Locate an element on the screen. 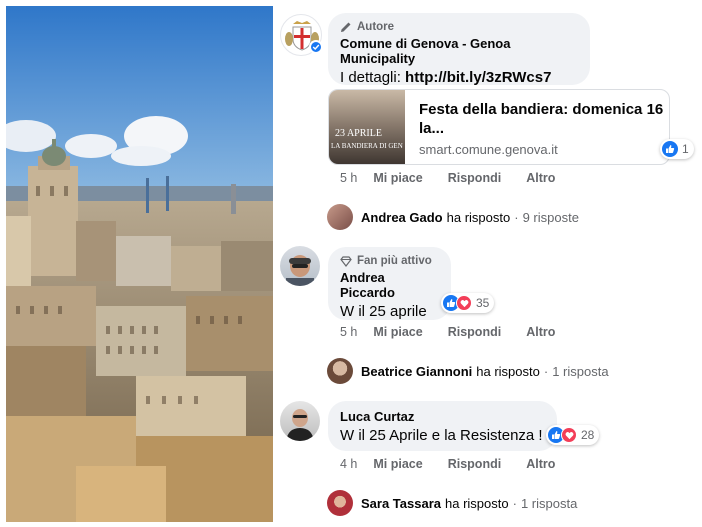 This screenshot has width=702, height=527. reply-count: 9 risposte is located at coordinates (550, 217).